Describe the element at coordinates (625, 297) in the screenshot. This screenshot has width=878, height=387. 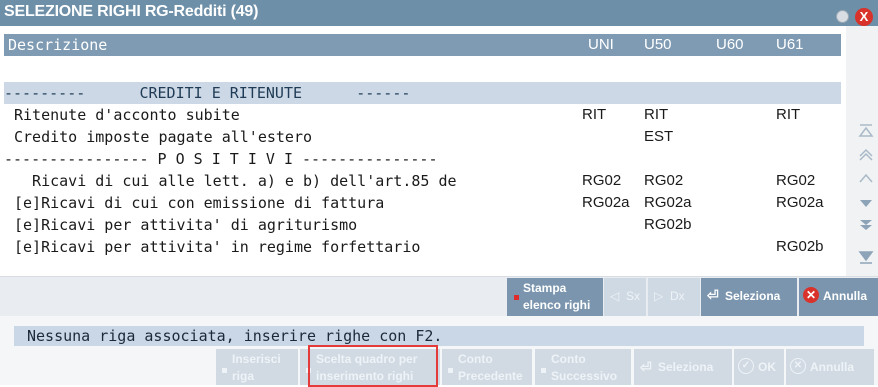
I see `sx-button: ◁ Sx` at that location.